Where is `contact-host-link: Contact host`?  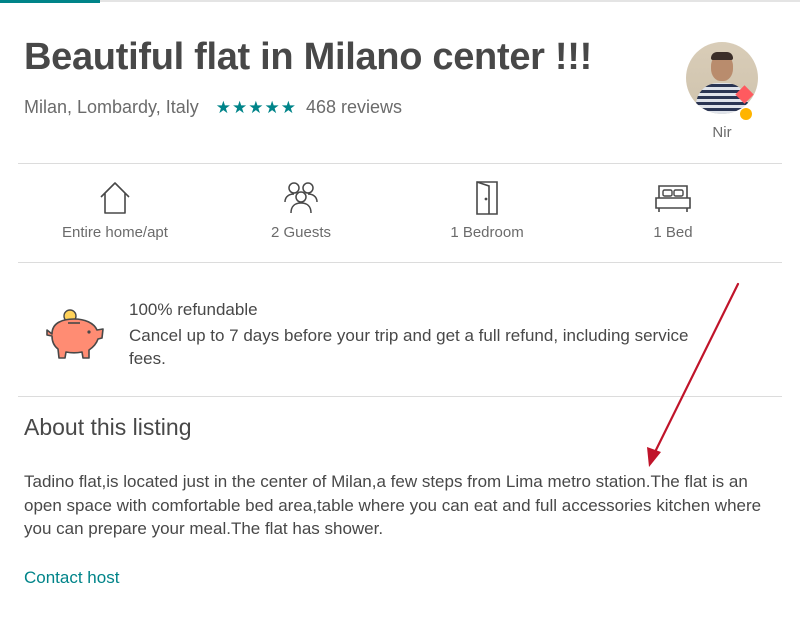 contact-host-link: Contact host is located at coordinates (71, 578).